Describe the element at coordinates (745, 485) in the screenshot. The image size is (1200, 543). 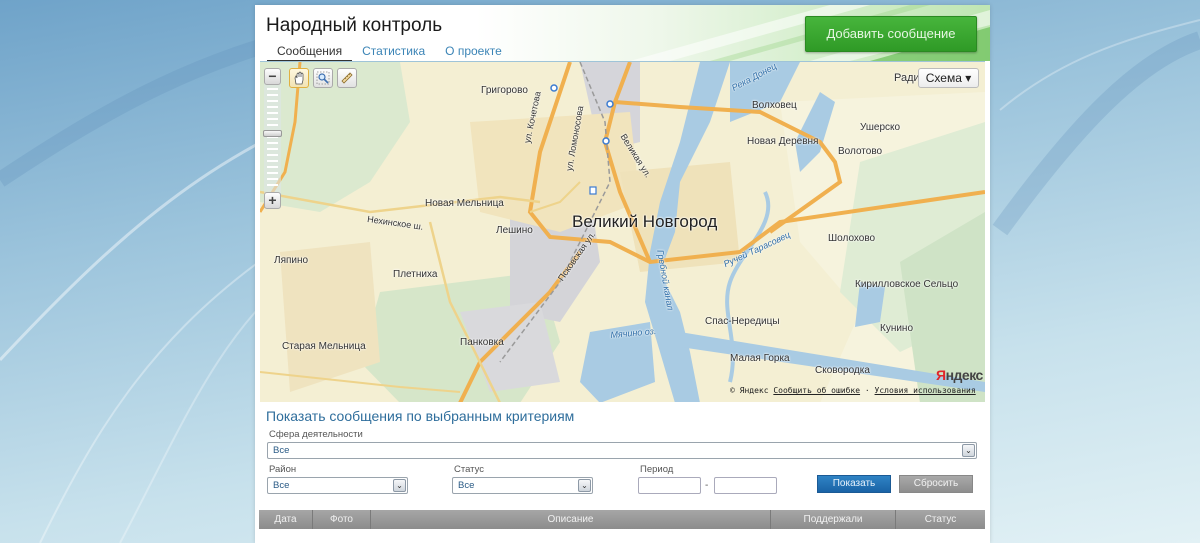
I see `period-to-input` at that location.